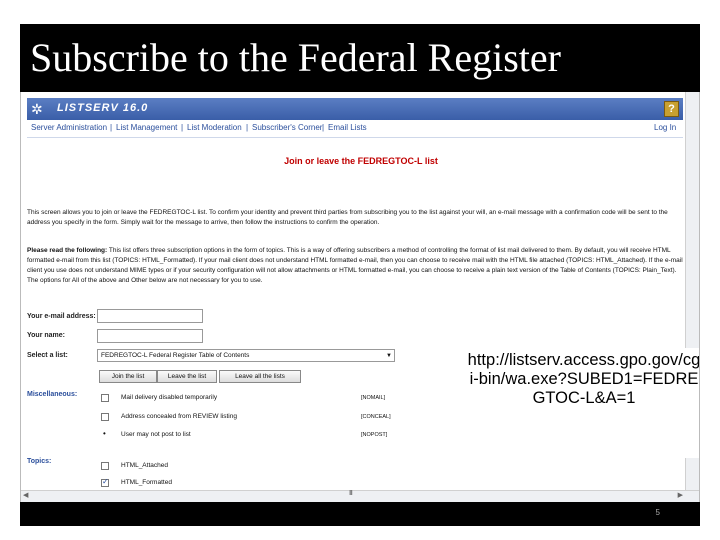 Image resolution: width=720 pixels, height=540 pixels. What do you see at coordinates (347, 127) in the screenshot?
I see `menu-email-lists: Email Lists` at bounding box center [347, 127].